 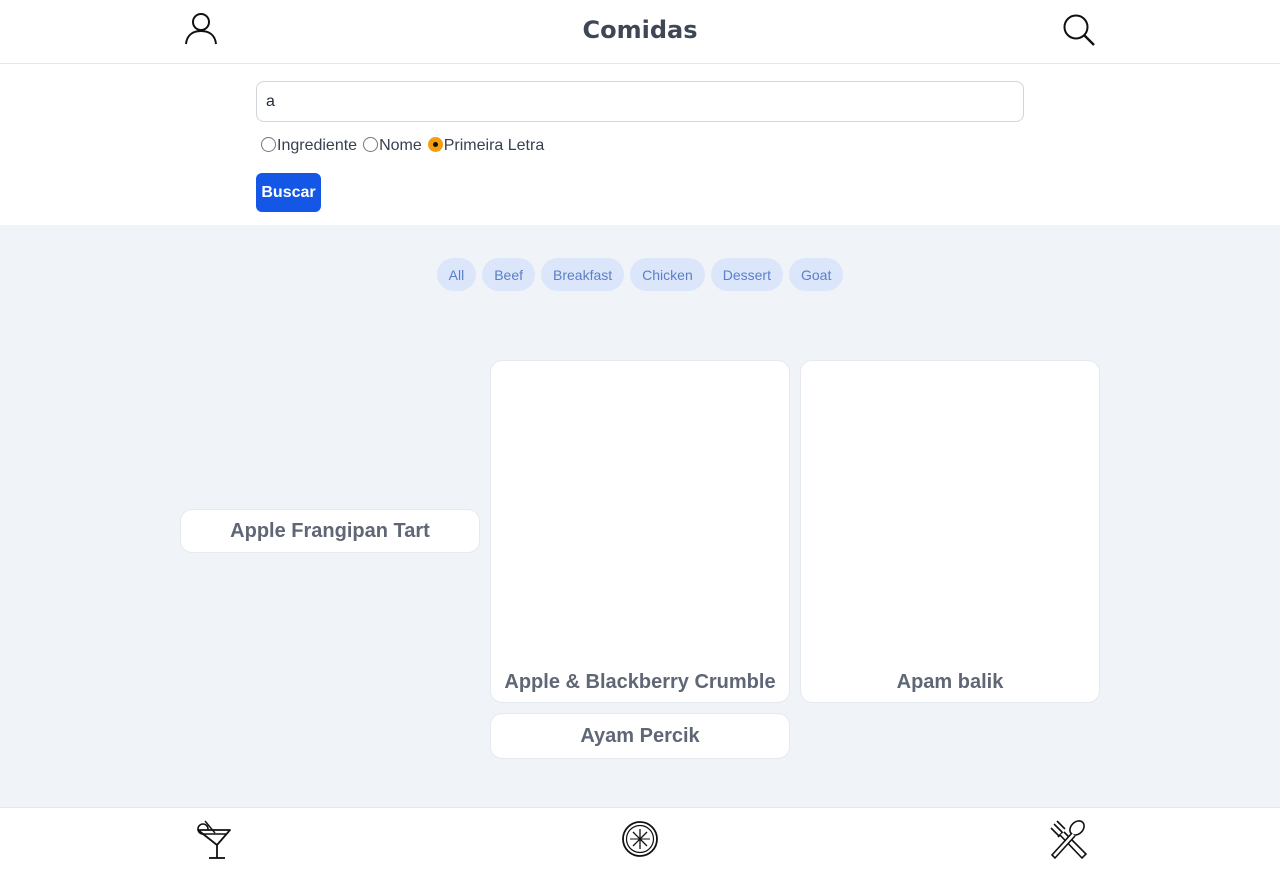 I want to click on radio-first-letter: Primeira Letra, so click(x=486, y=145).